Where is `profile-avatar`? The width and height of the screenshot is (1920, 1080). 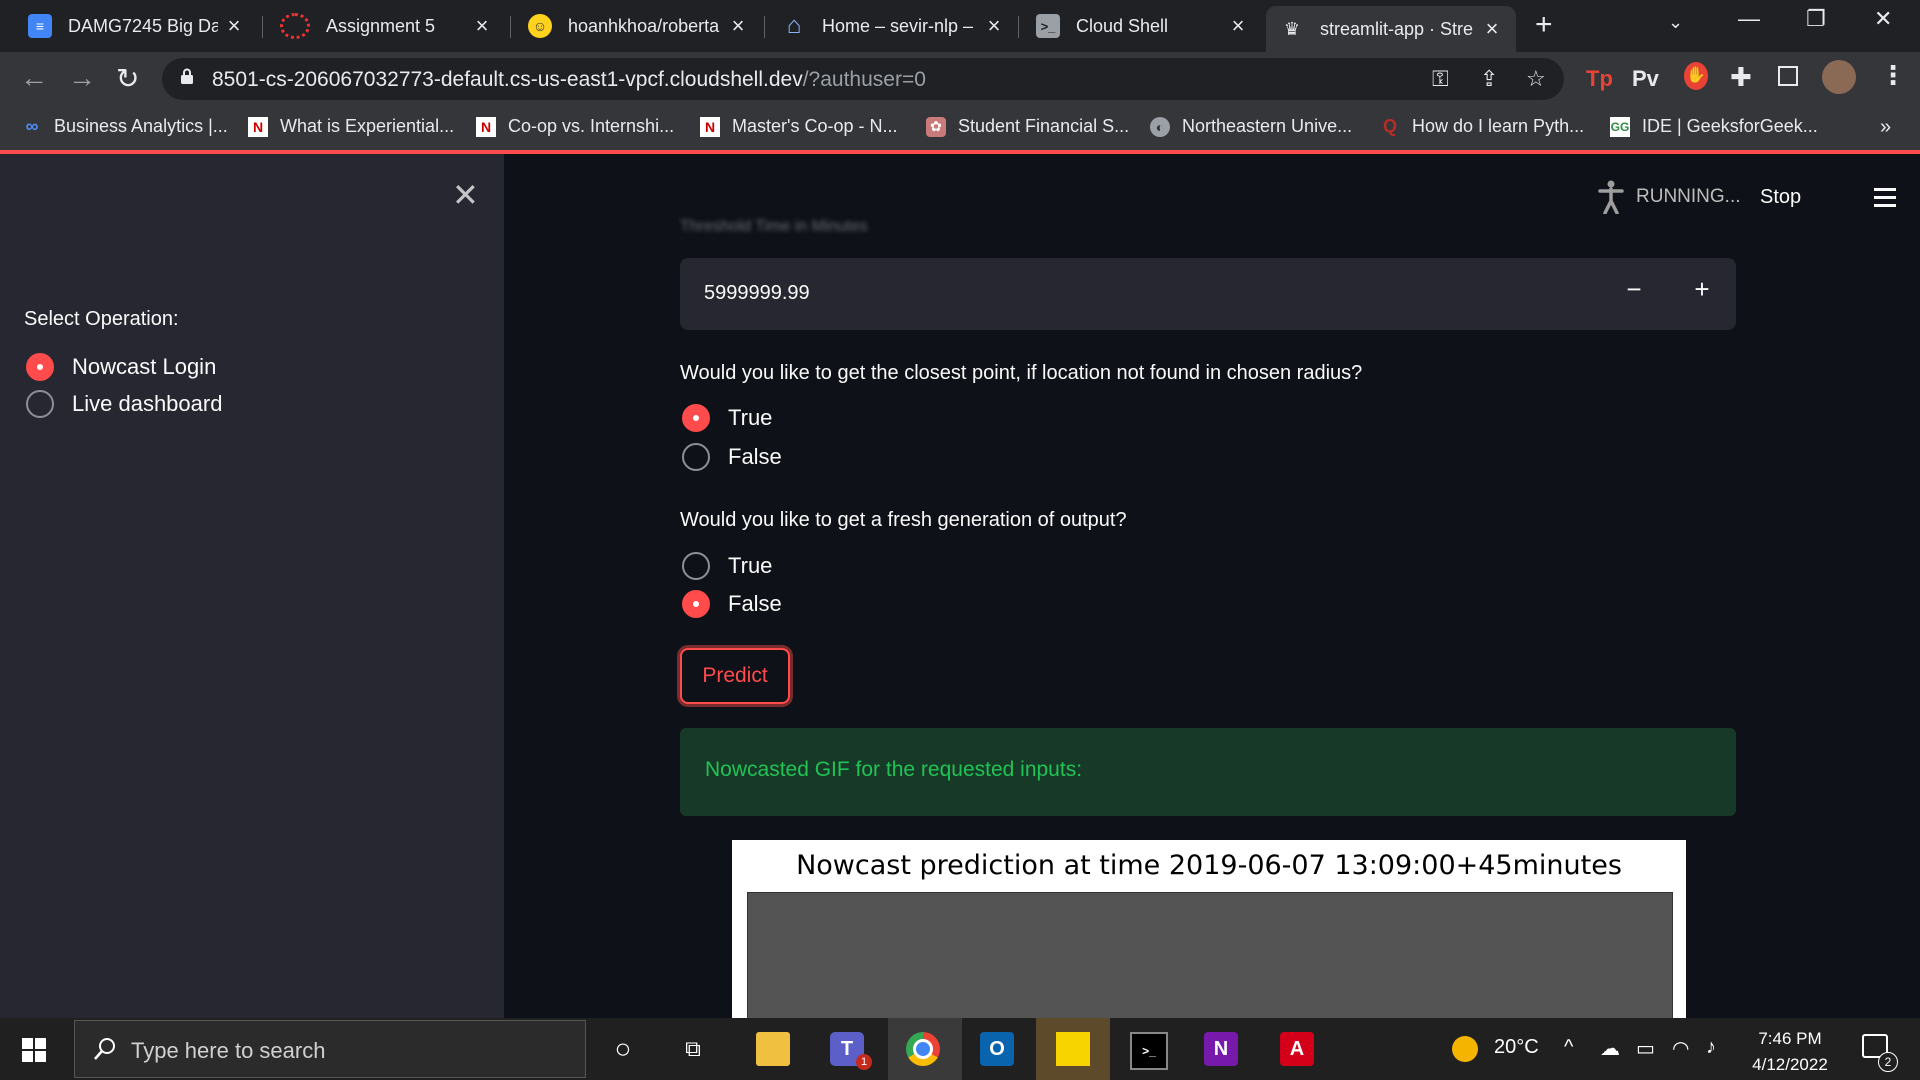
profile-avatar is located at coordinates (1839, 77).